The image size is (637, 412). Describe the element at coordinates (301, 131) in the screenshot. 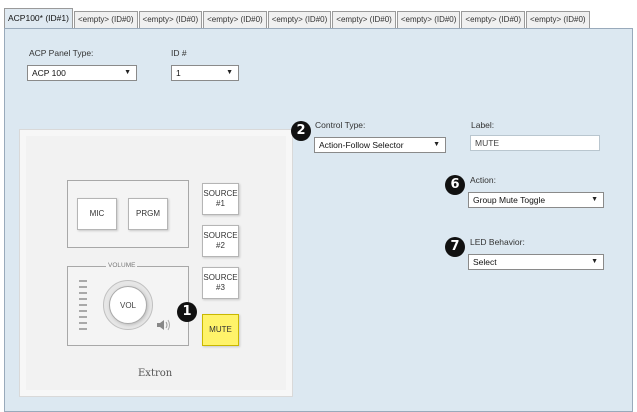

I see `callout-badge-2: 2` at that location.